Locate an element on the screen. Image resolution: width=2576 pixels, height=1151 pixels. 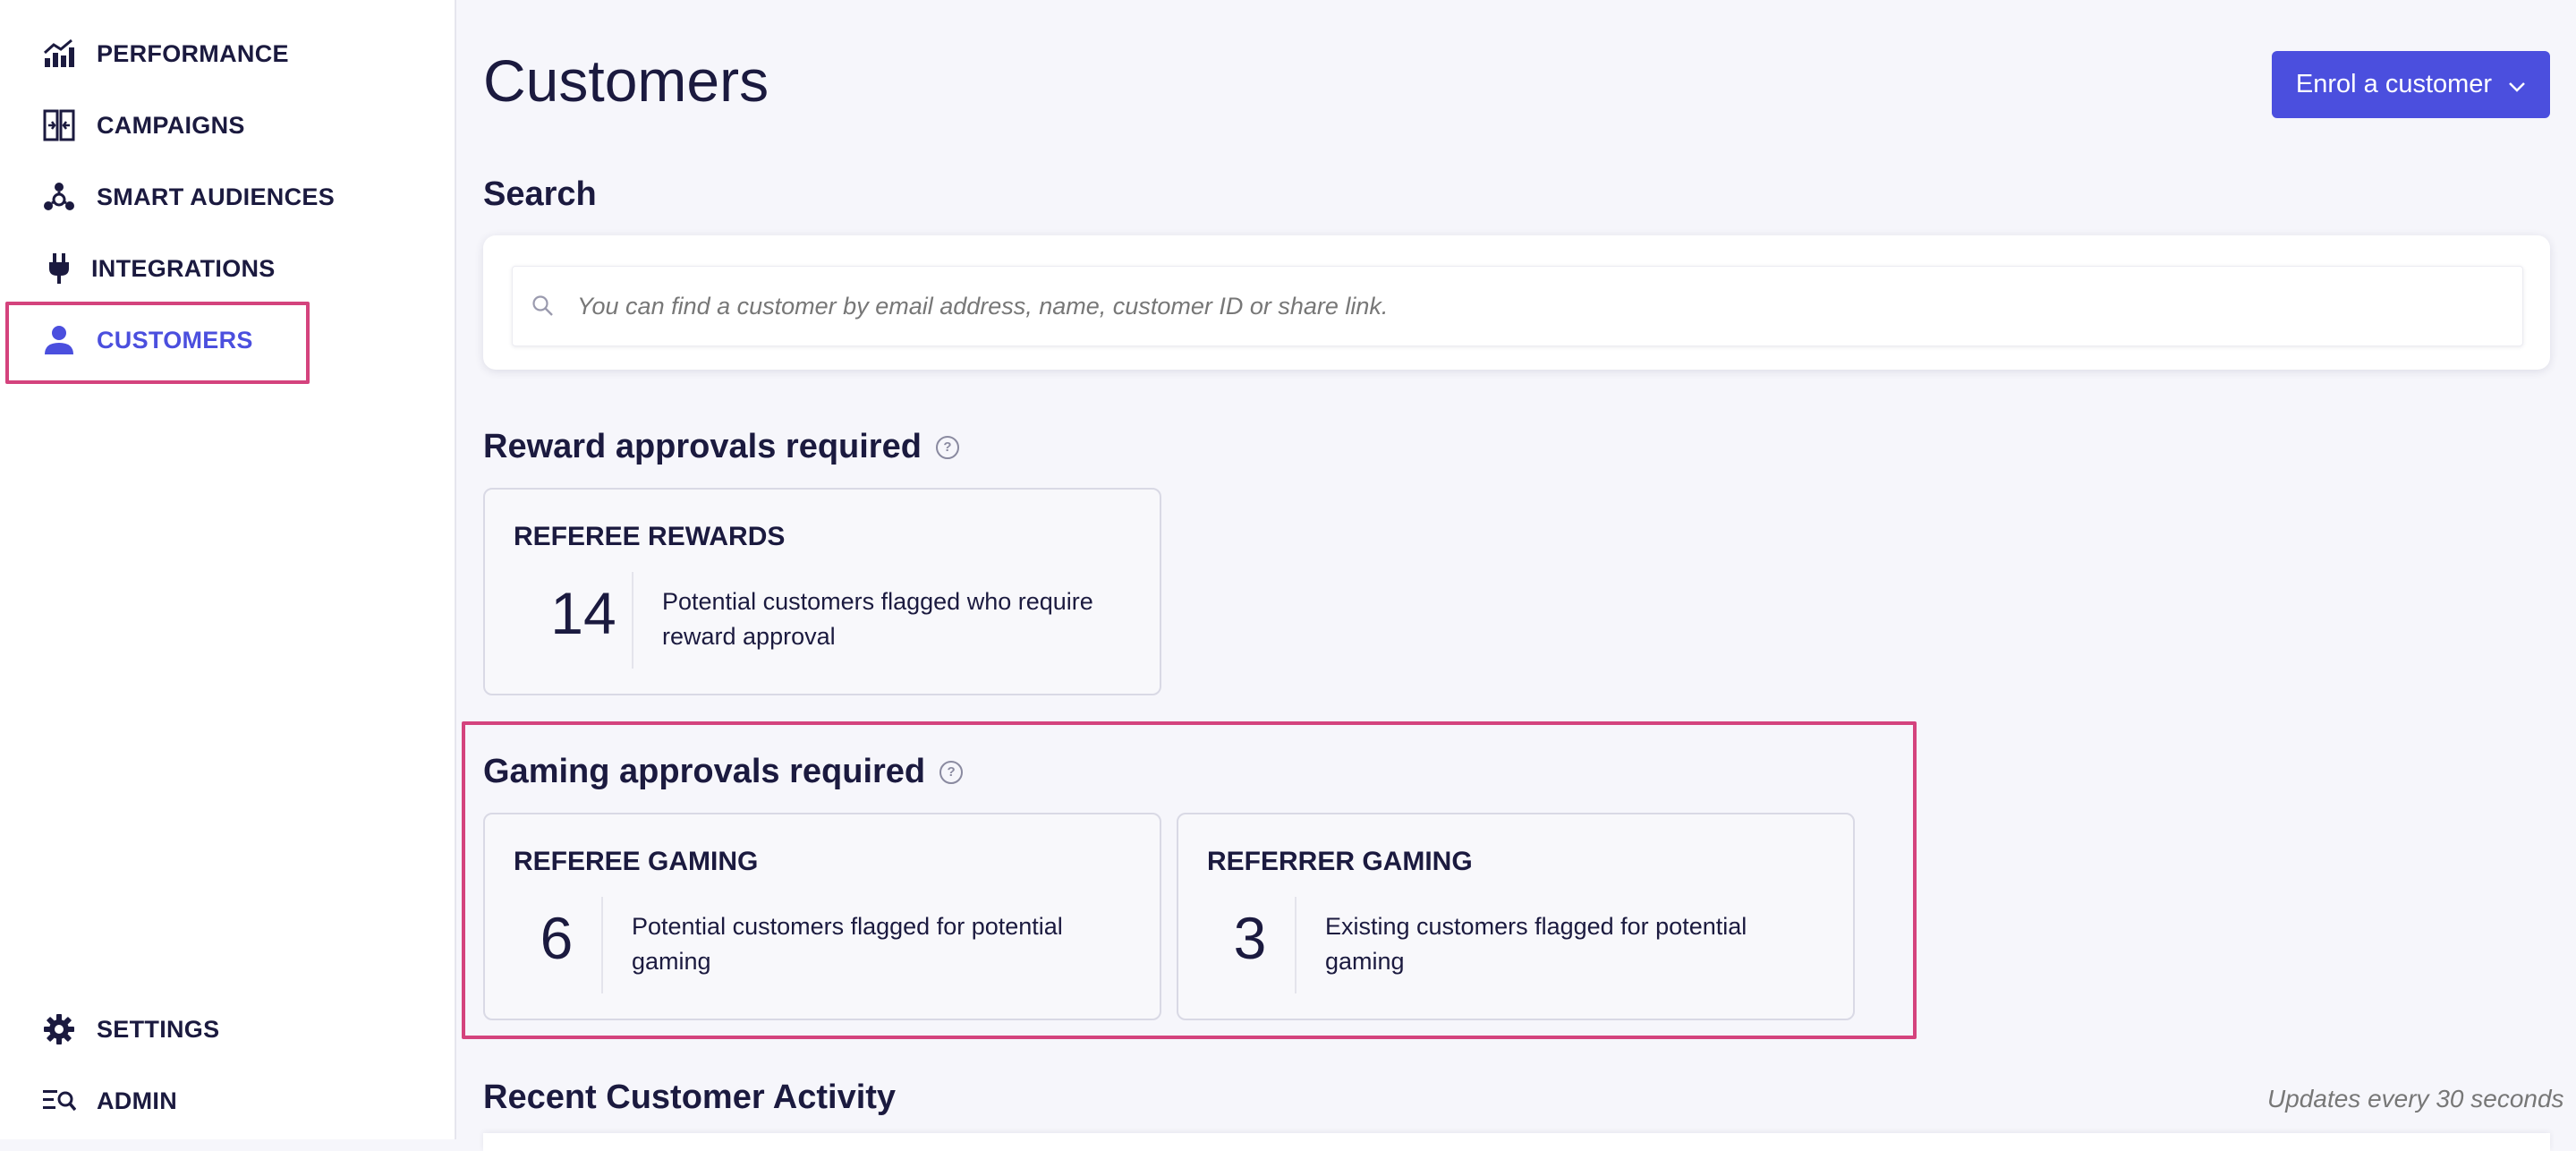
search-box is located at coordinates (1517, 306).